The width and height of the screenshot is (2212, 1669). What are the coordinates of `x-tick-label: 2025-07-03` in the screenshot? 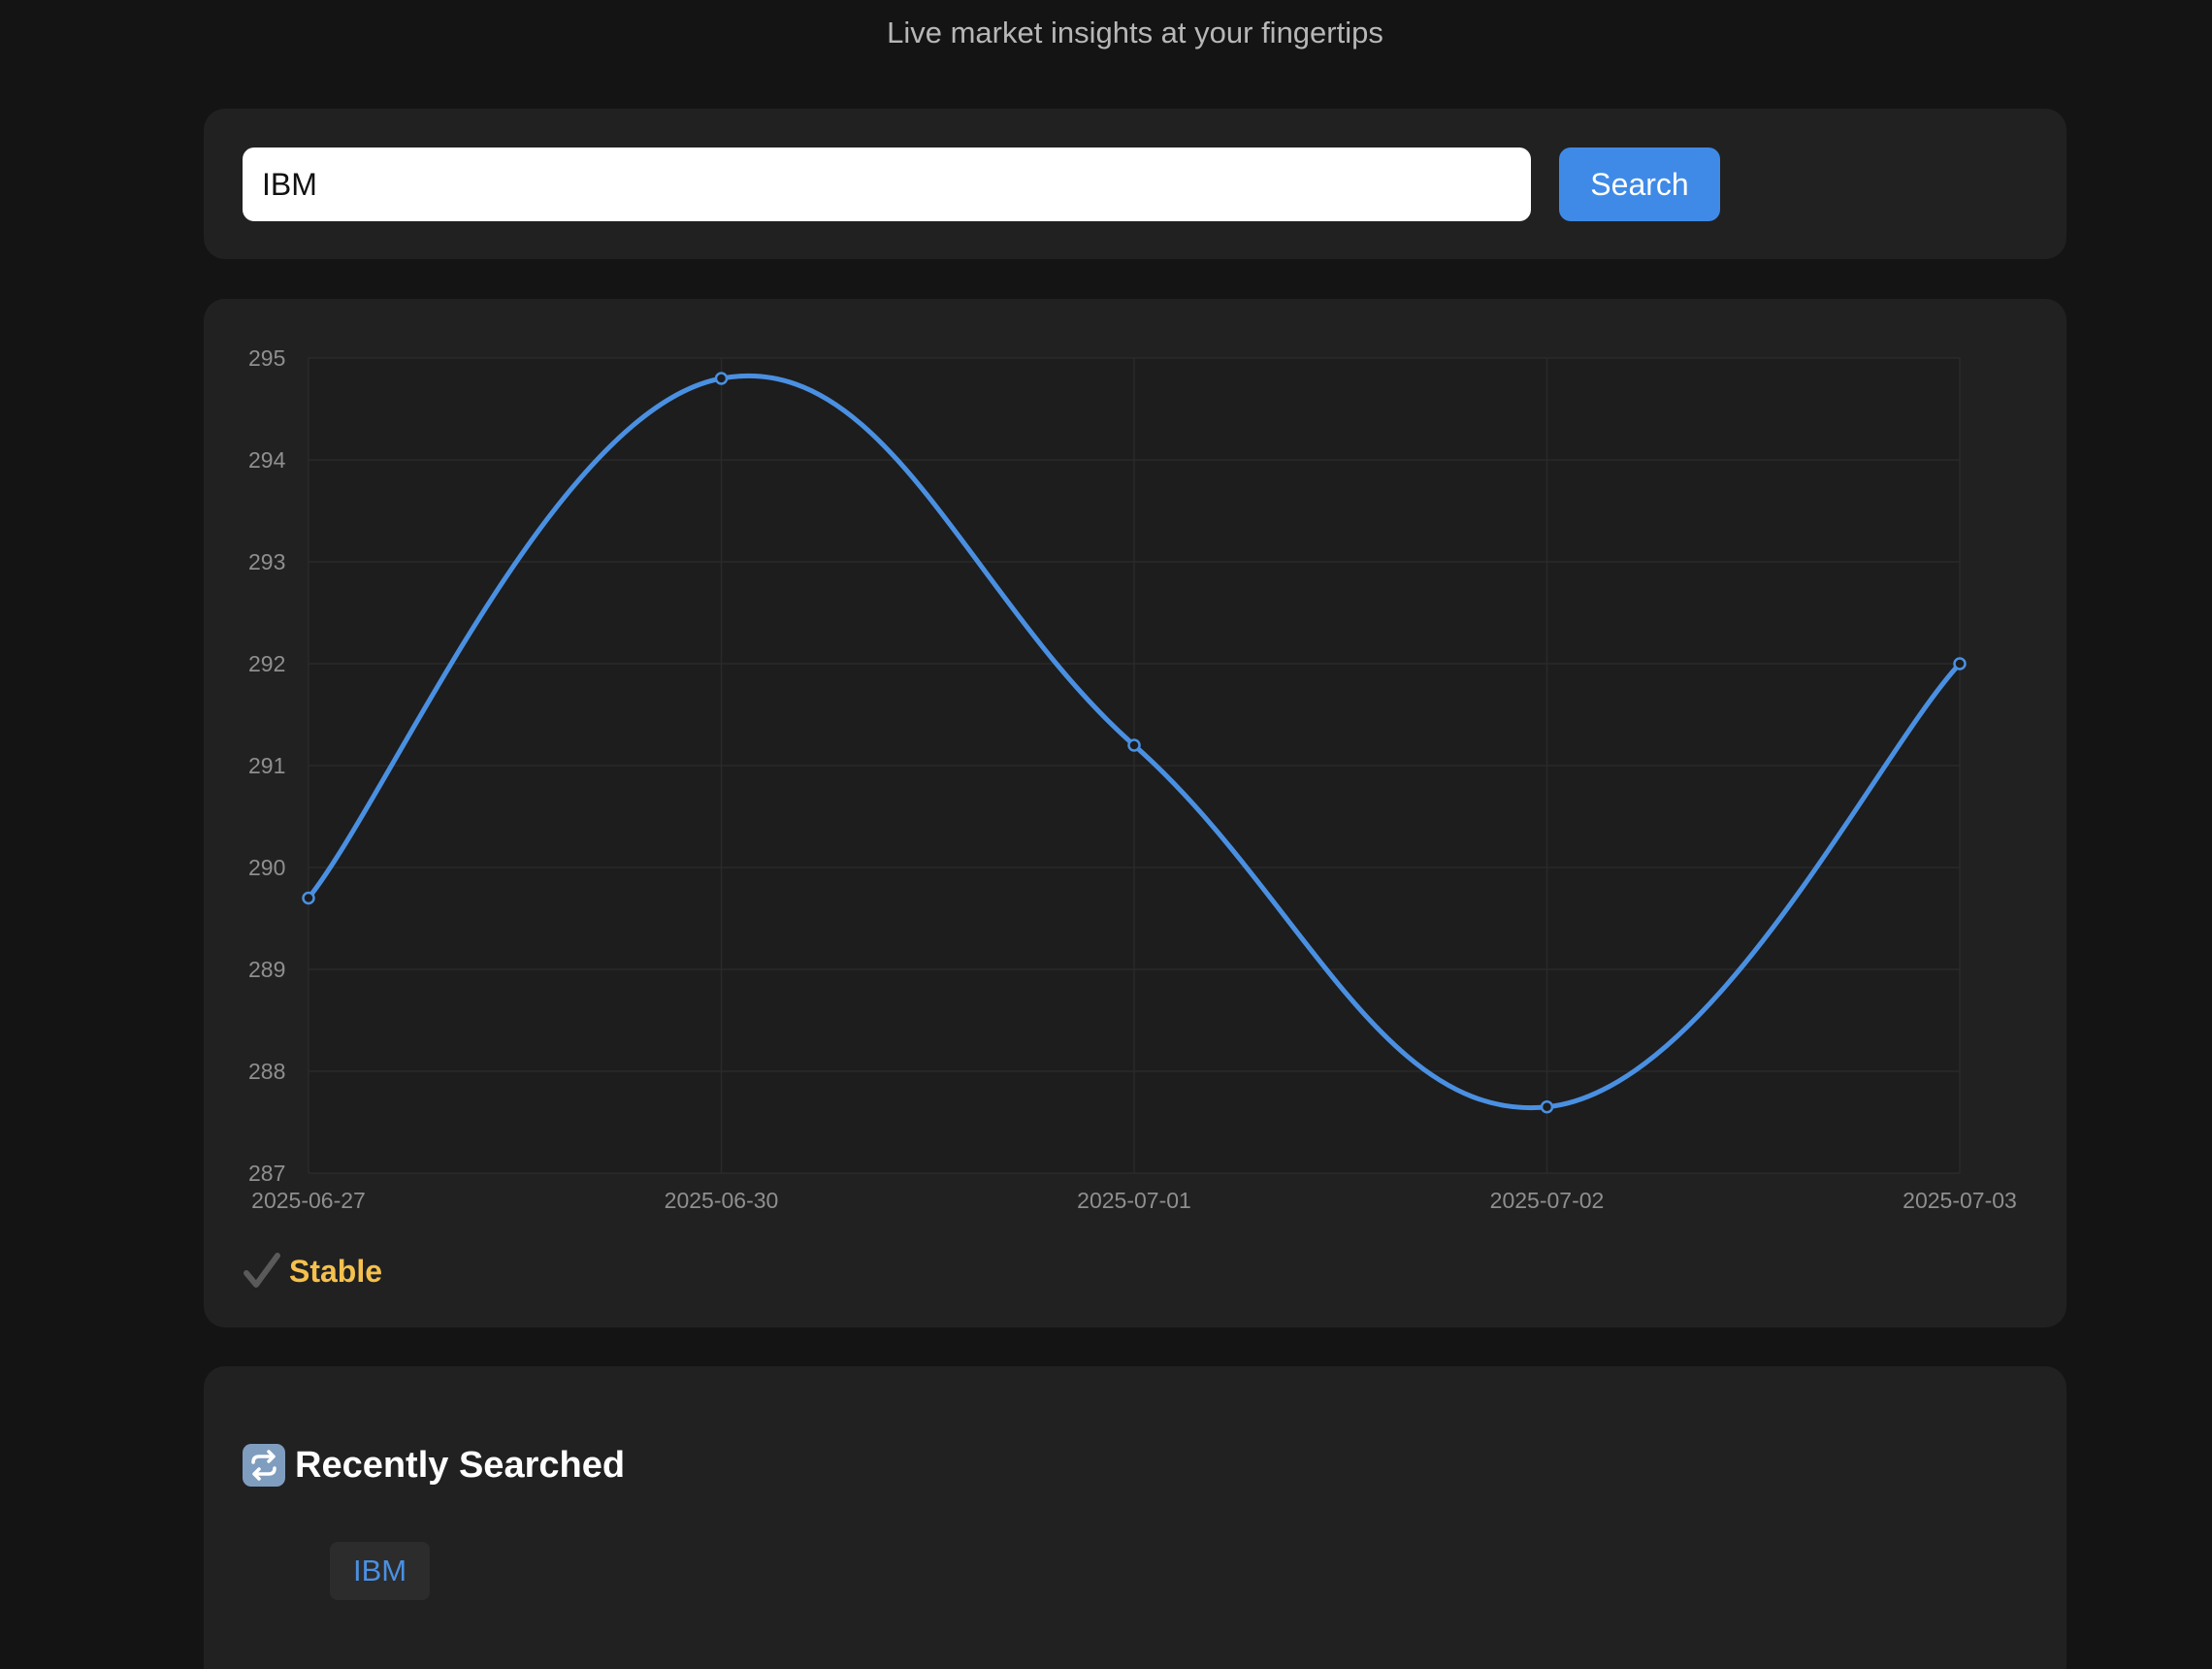 It's located at (1960, 1200).